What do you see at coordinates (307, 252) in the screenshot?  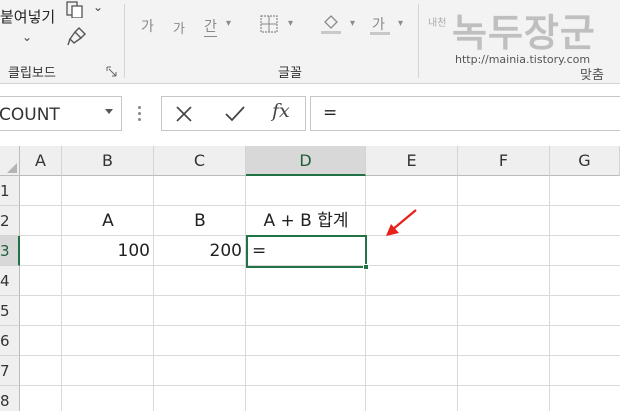 I see `active-cell-d3: =` at bounding box center [307, 252].